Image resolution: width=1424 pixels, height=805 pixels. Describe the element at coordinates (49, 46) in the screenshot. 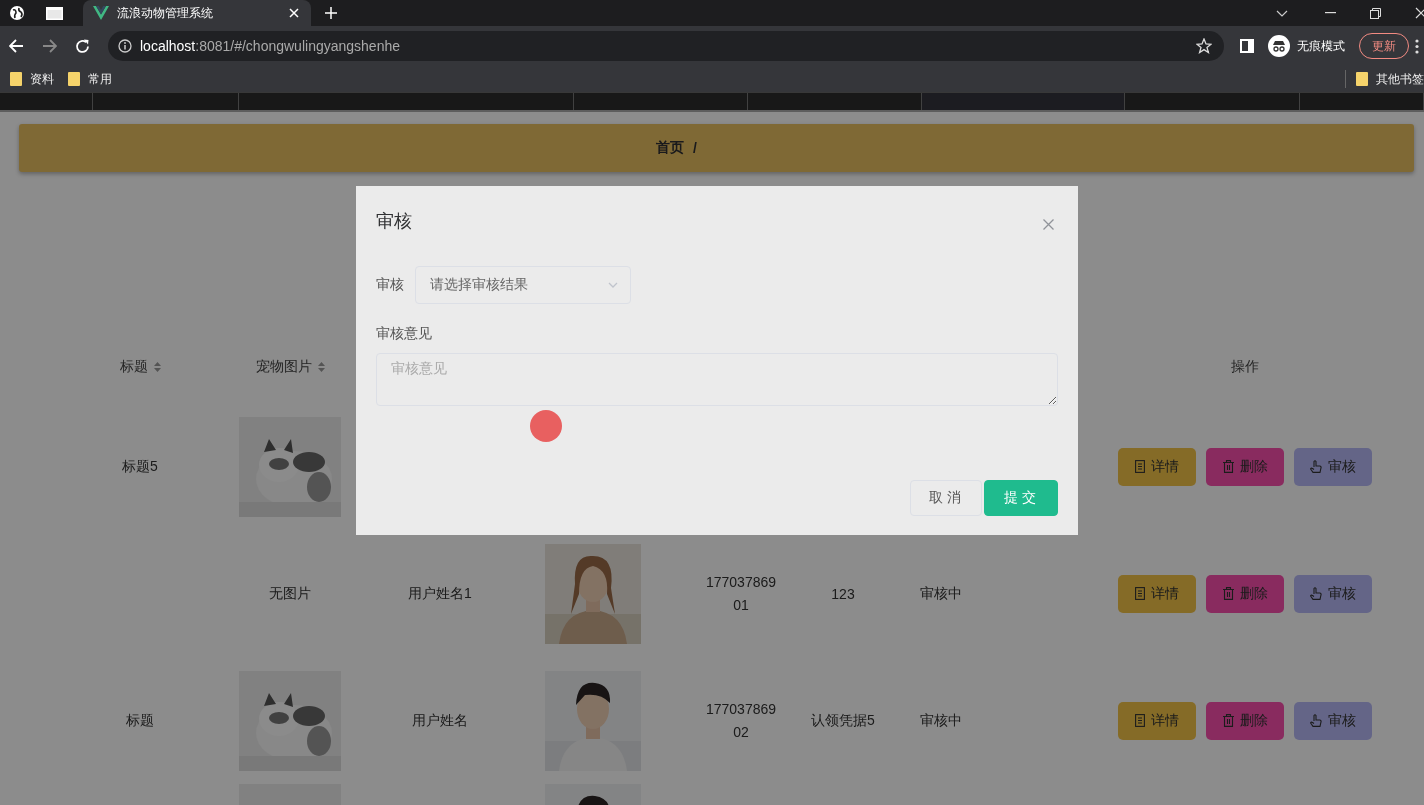

I see `forward-icon` at that location.